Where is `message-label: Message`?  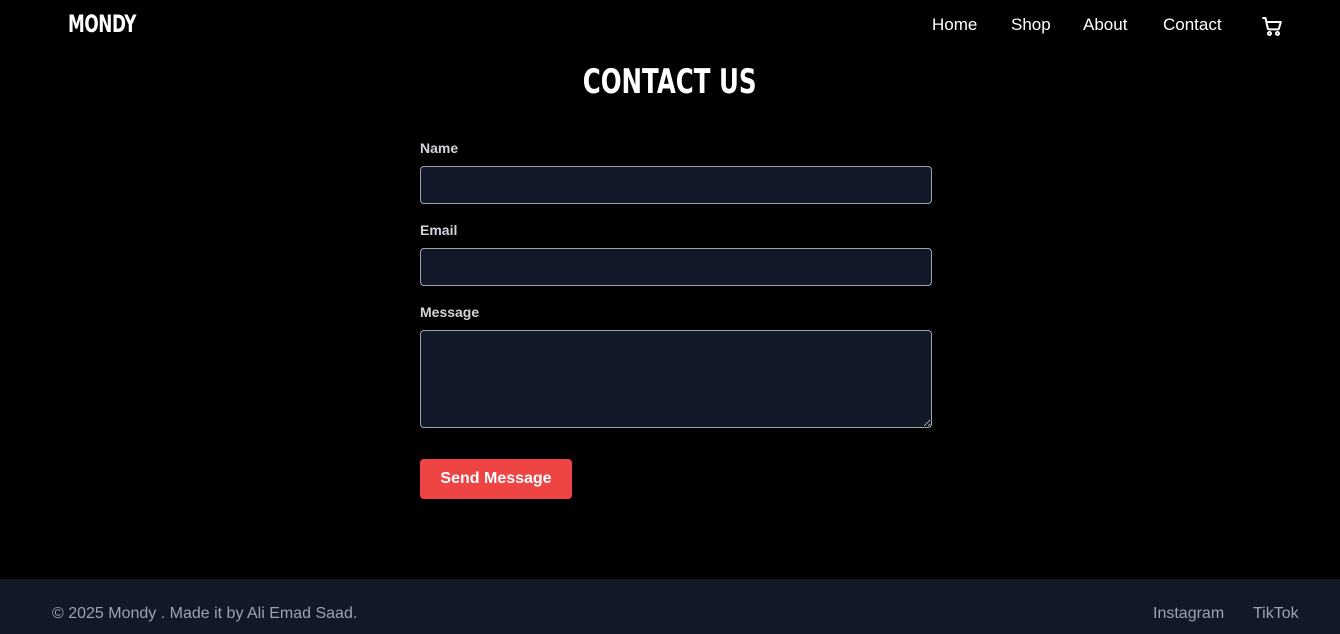
message-label: Message is located at coordinates (450, 312).